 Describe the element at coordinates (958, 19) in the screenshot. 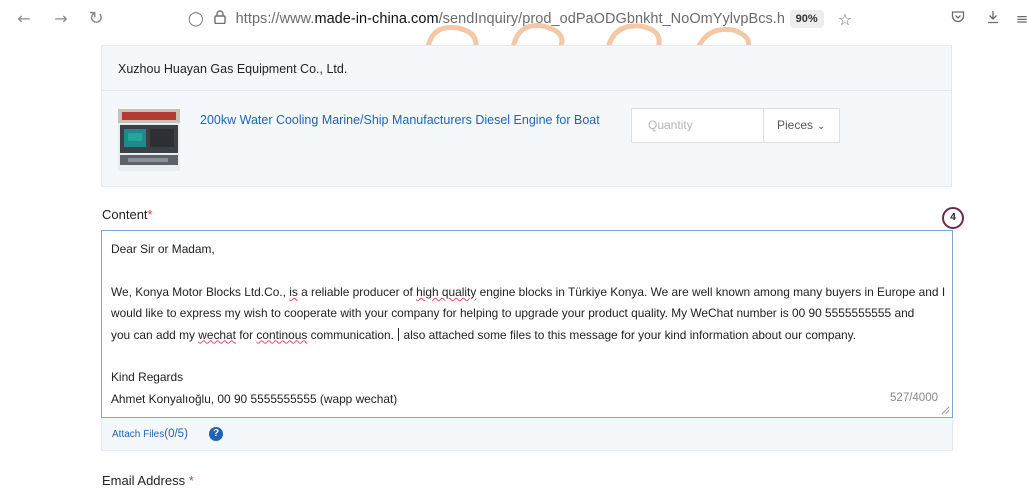

I see `pocket-icon` at that location.